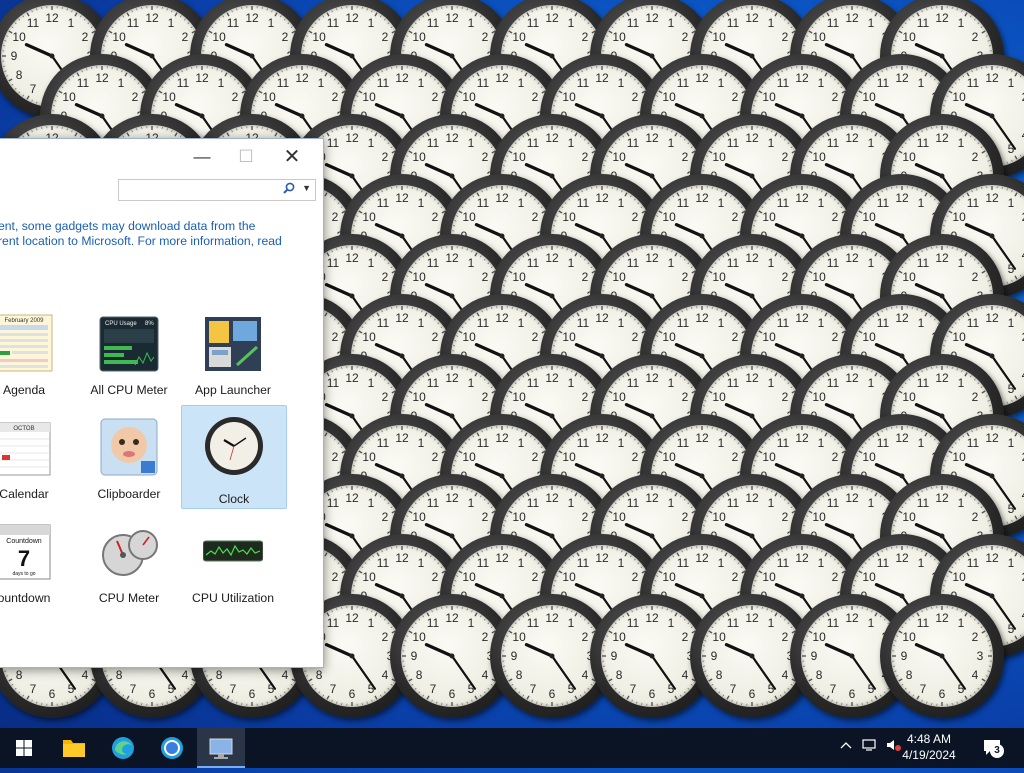 Image resolution: width=1024 pixels, height=773 pixels. What do you see at coordinates (202, 157) in the screenshot?
I see `minimize-button: —` at bounding box center [202, 157].